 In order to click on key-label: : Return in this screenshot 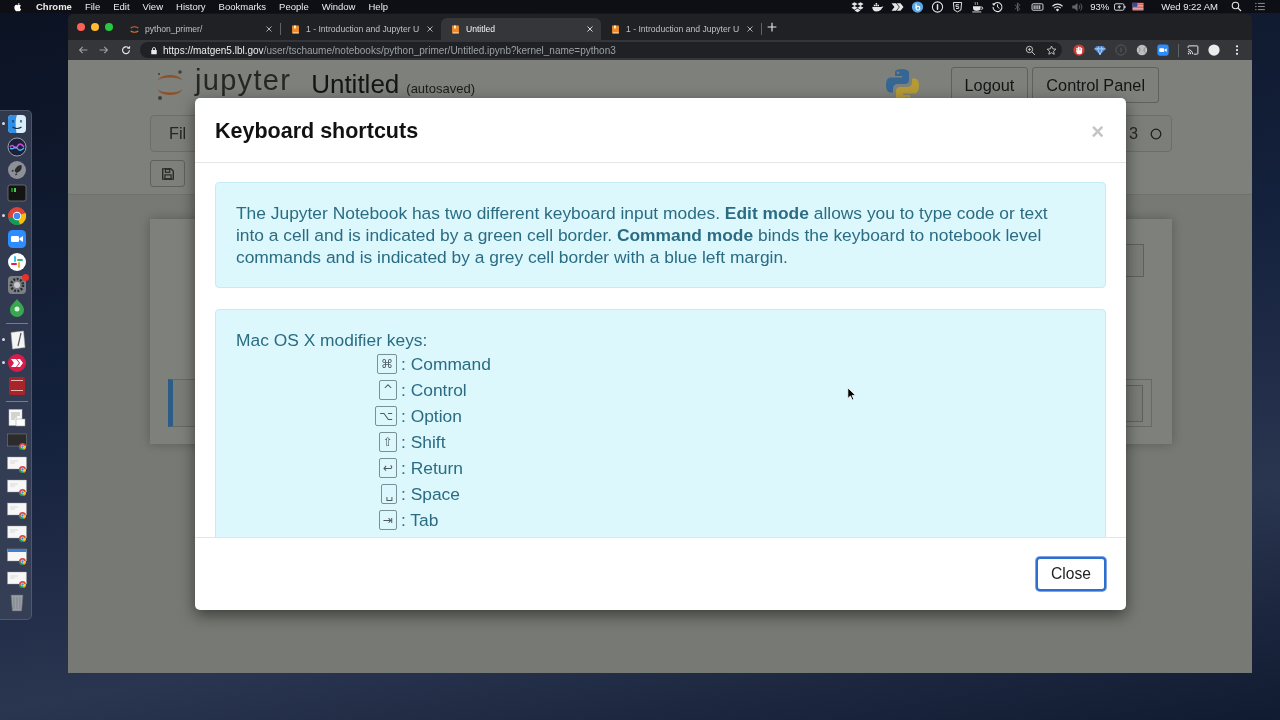, I will do `click(432, 468)`.